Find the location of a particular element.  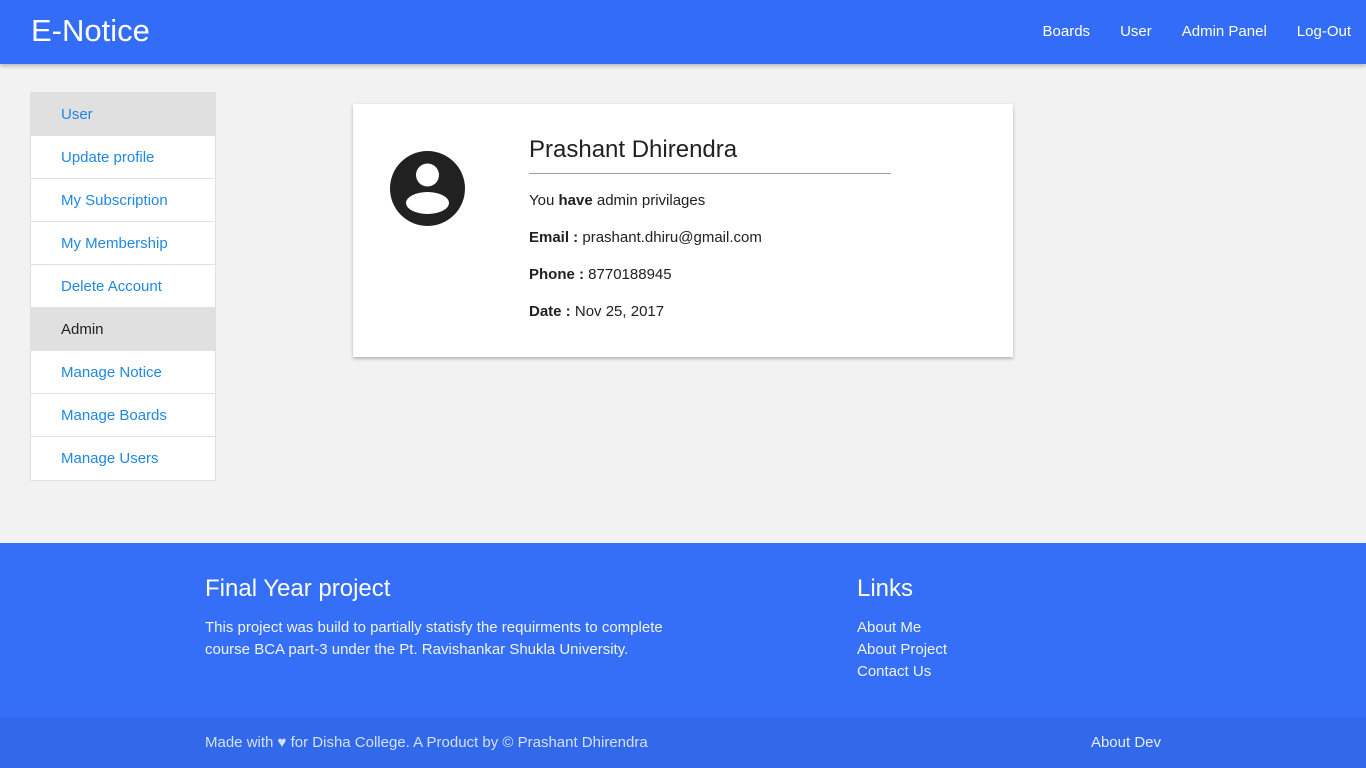

privilege-prefix: You is located at coordinates (542, 200).